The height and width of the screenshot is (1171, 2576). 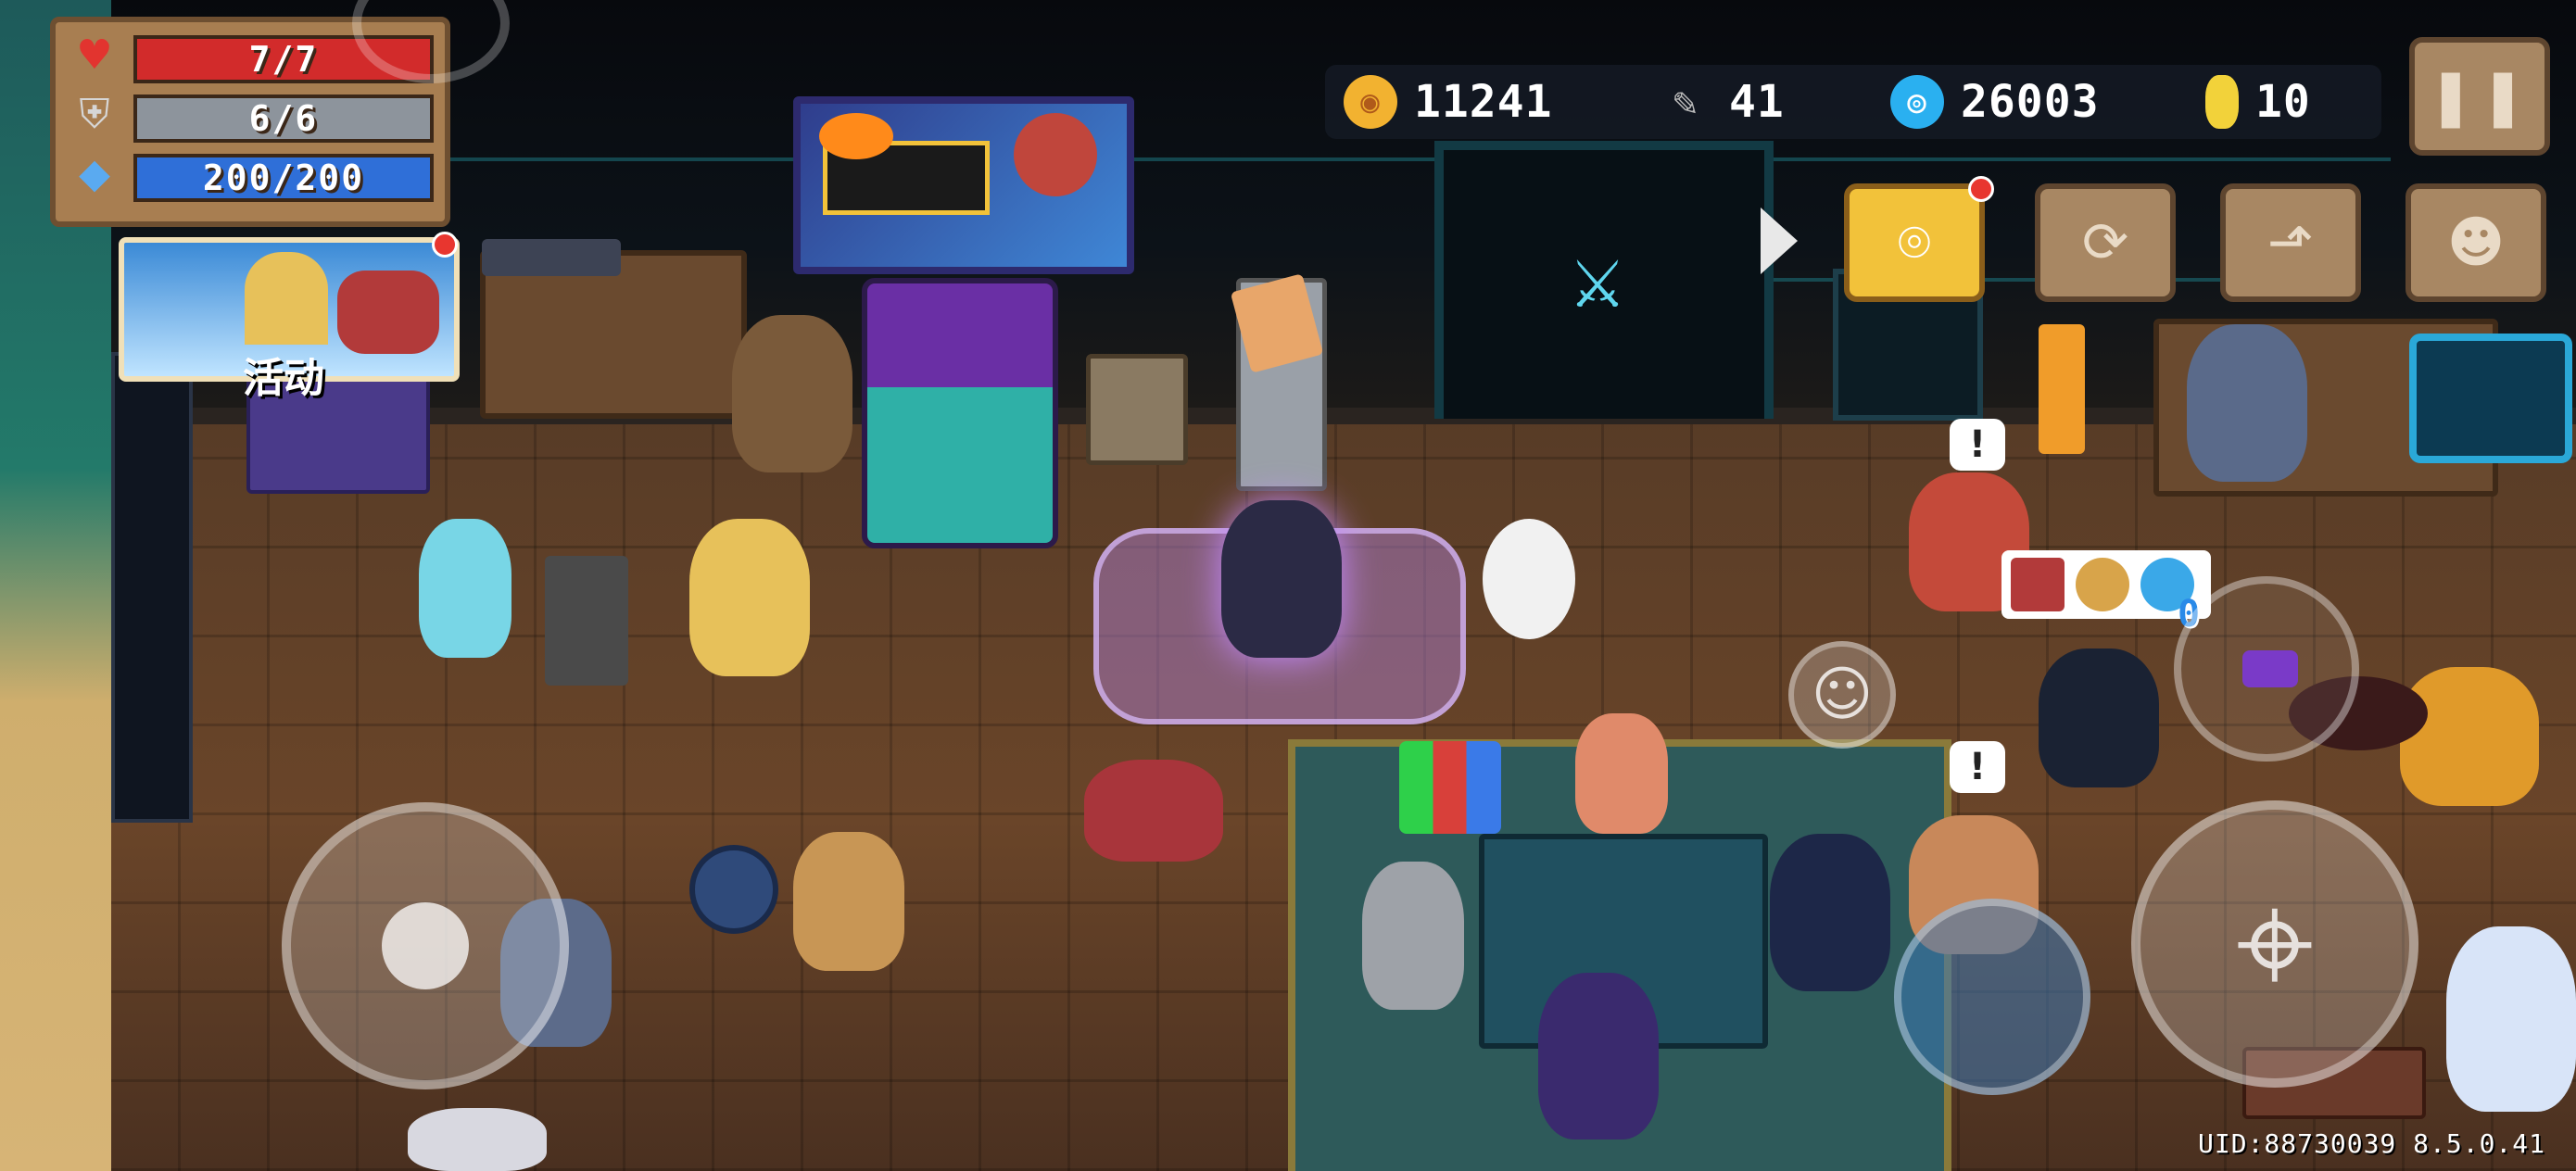 What do you see at coordinates (1686, 102) in the screenshot?
I see `feather-icon: ✎` at bounding box center [1686, 102].